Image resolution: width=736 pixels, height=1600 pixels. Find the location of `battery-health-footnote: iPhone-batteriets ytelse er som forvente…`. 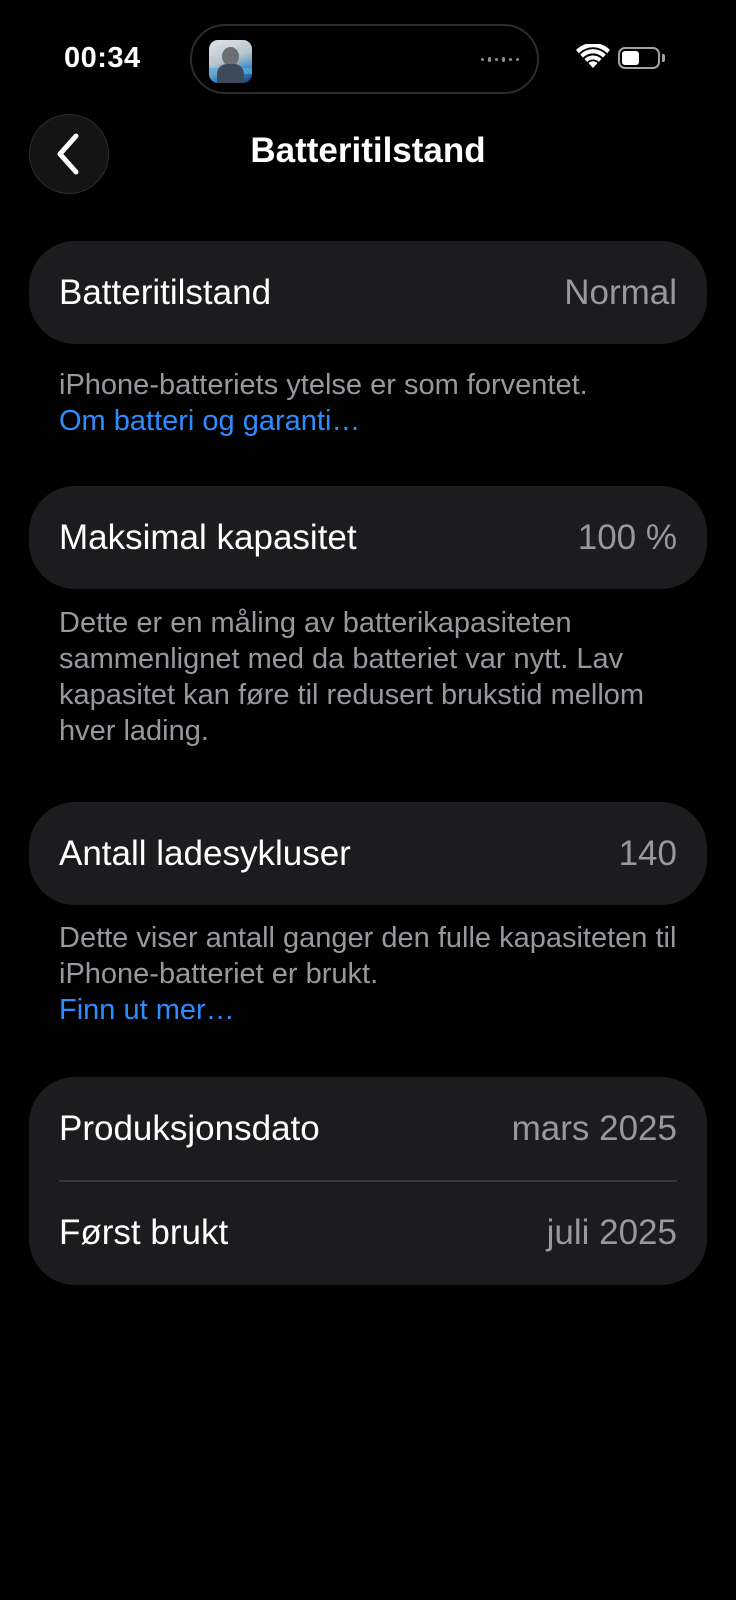

battery-health-footnote: iPhone-batteriets ytelse er som forvente… is located at coordinates (379, 403).